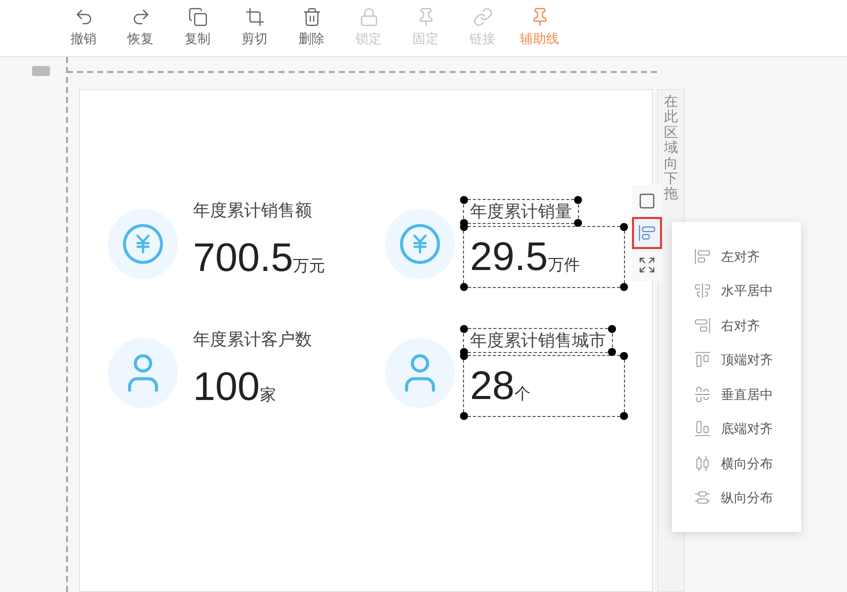 The width and height of the screenshot is (847, 592). Describe the element at coordinates (312, 17) in the screenshot. I see `trash-icon` at that location.